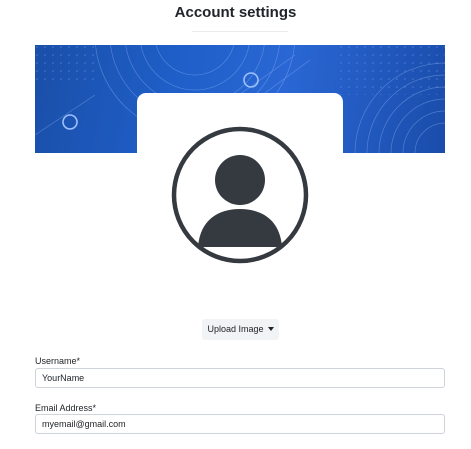  Describe the element at coordinates (66, 408) in the screenshot. I see `email-label: Email Address*` at that location.